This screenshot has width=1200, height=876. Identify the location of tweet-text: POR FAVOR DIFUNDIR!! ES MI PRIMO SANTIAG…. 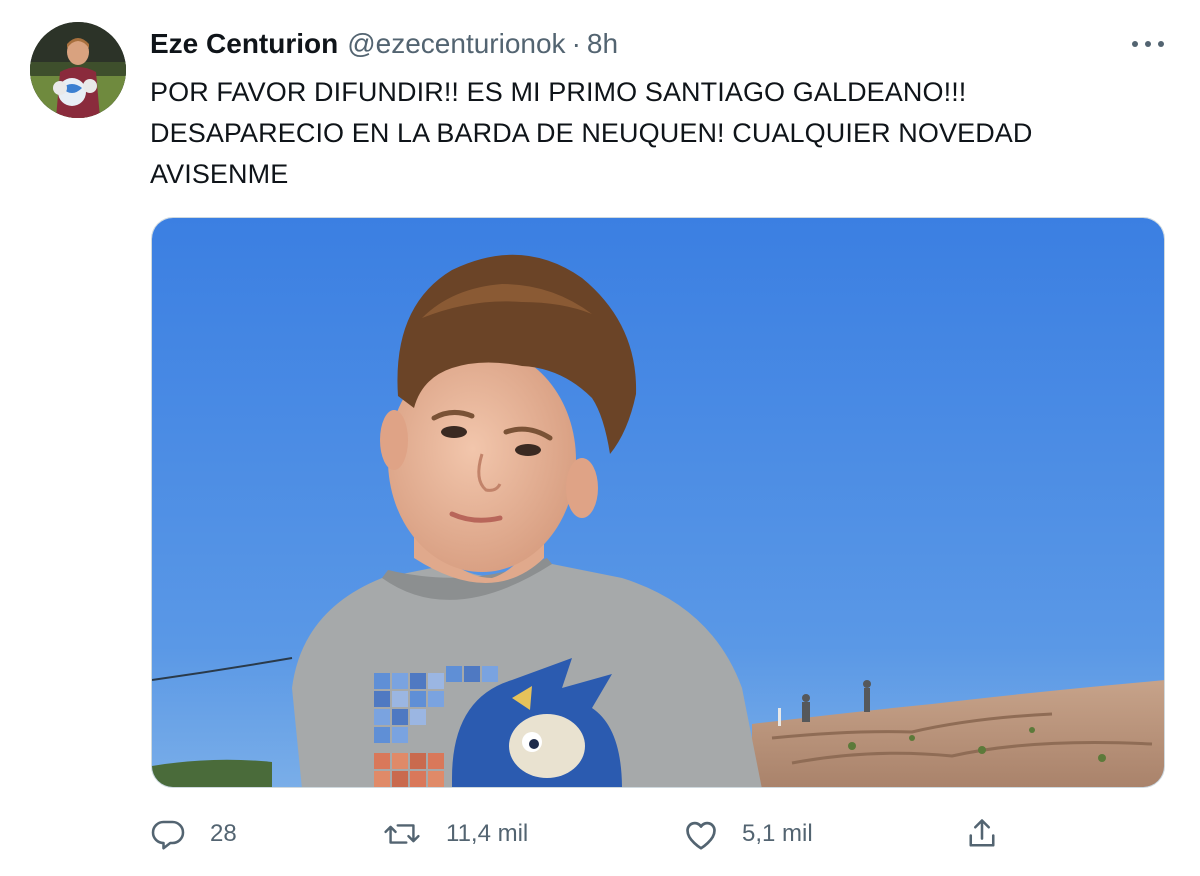
(650, 133).